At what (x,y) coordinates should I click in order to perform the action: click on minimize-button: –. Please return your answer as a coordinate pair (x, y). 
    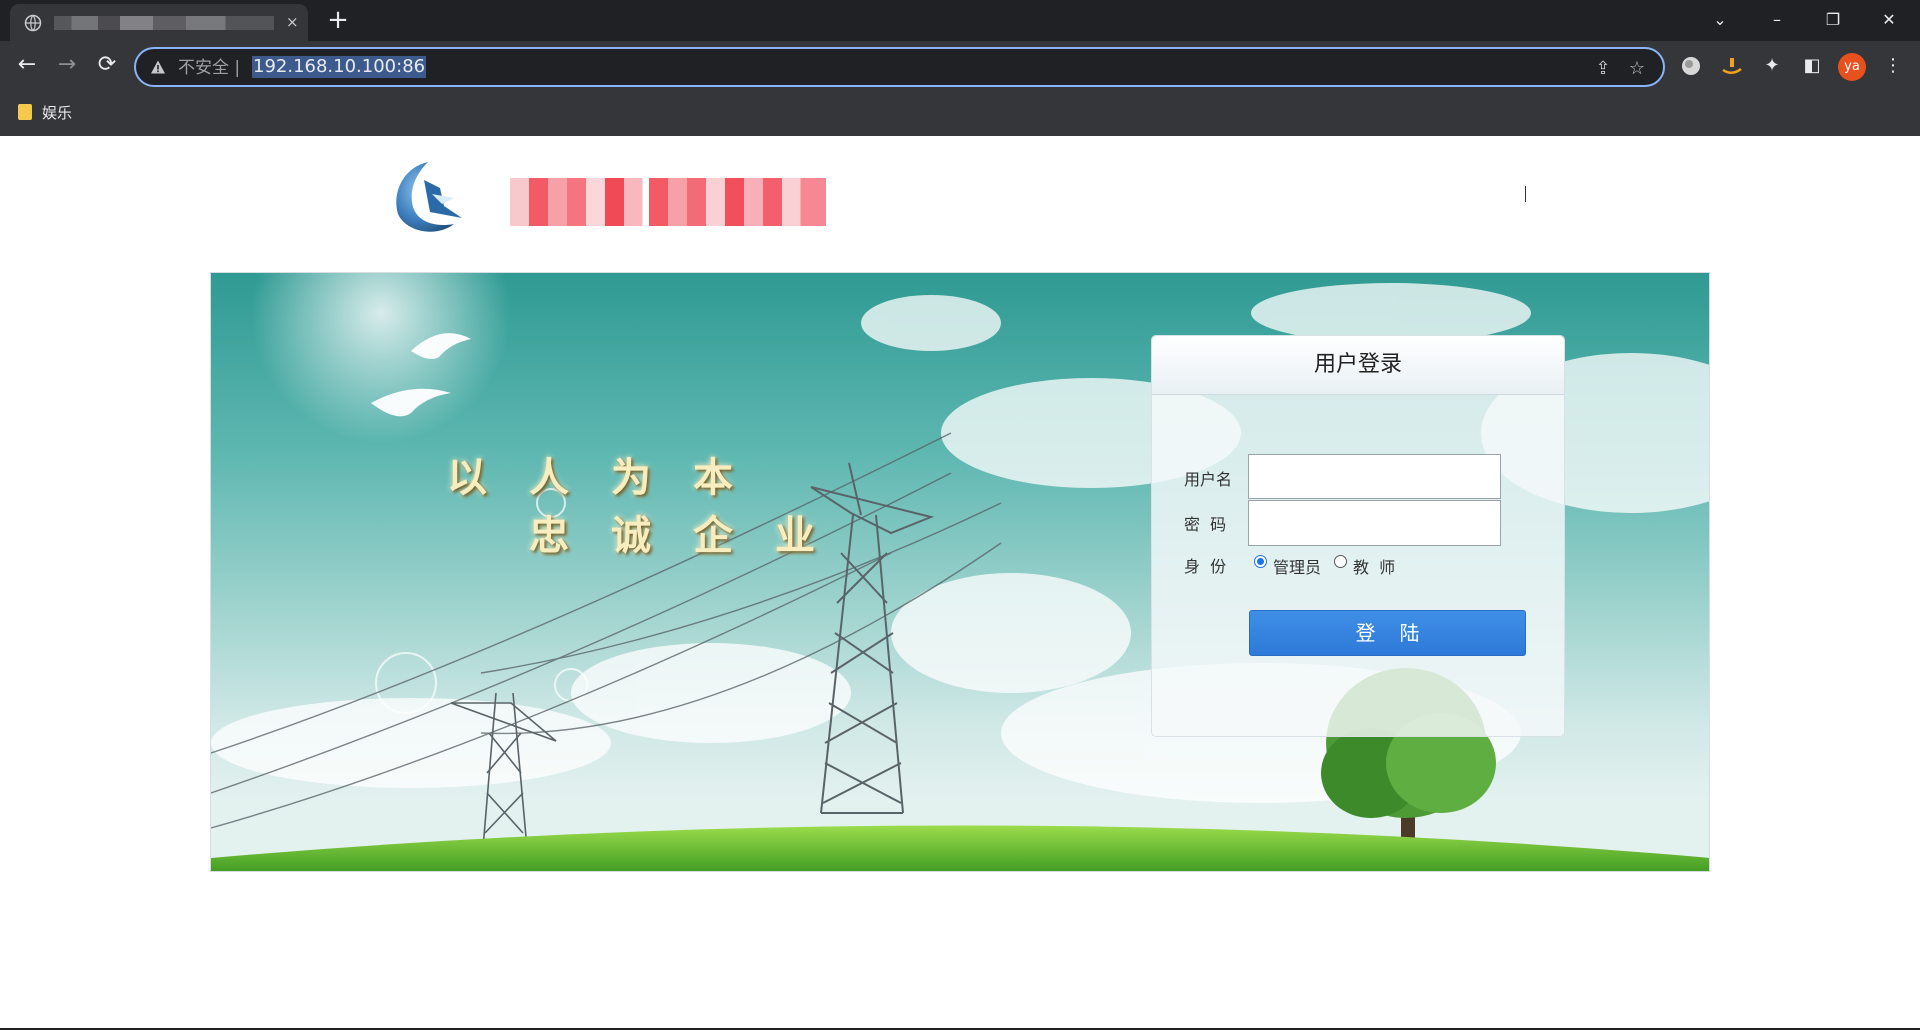
    Looking at the image, I should click on (1777, 20).